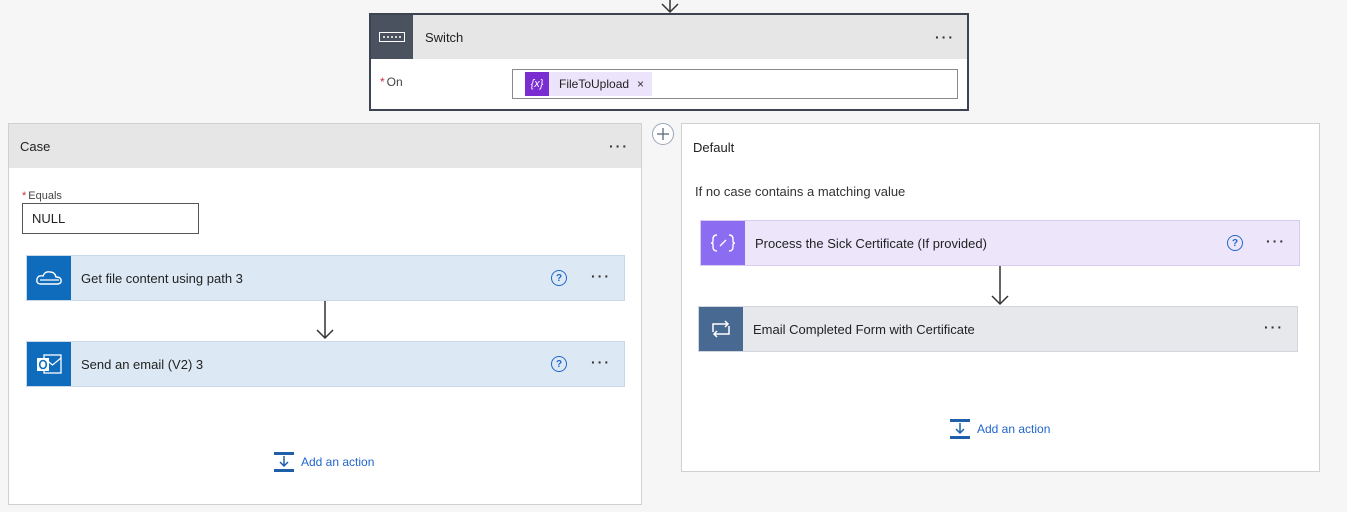 This screenshot has width=1347, height=512. Describe the element at coordinates (723, 243) in the screenshot. I see `scope-icon` at that location.